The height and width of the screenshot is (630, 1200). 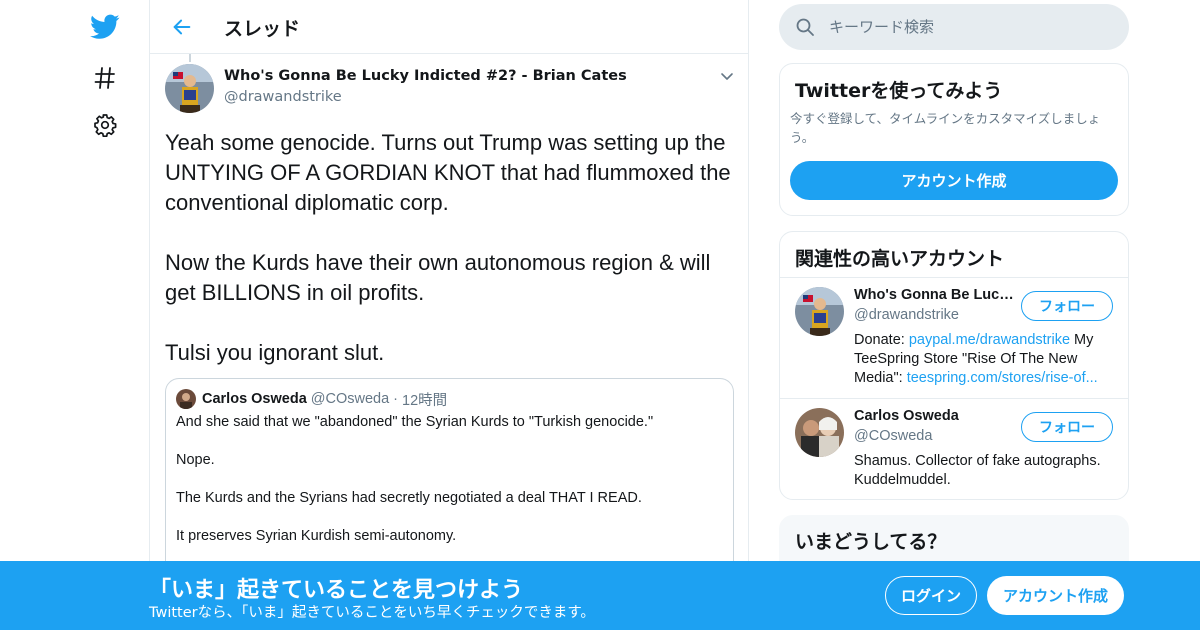 What do you see at coordinates (75, 315) in the screenshot?
I see `left-rail` at bounding box center [75, 315].